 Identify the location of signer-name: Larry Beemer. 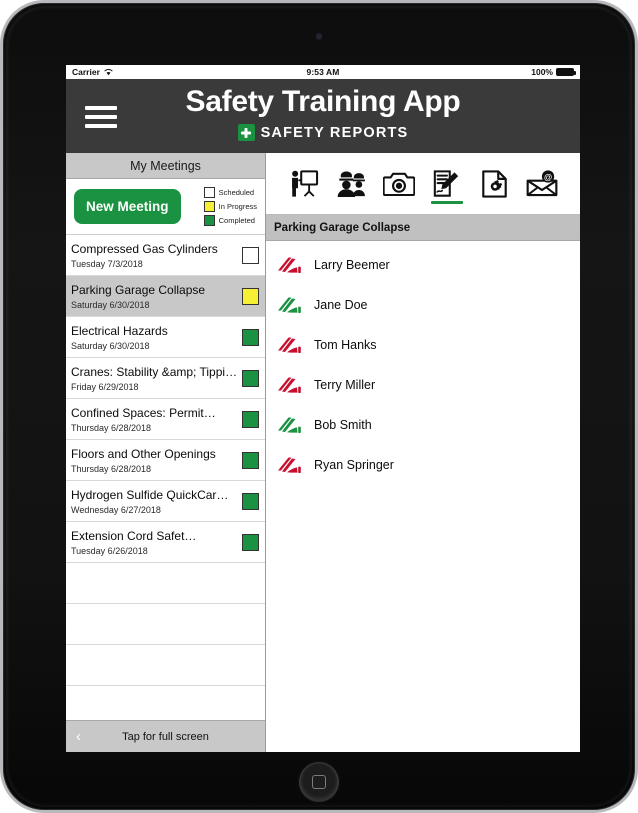
(352, 265).